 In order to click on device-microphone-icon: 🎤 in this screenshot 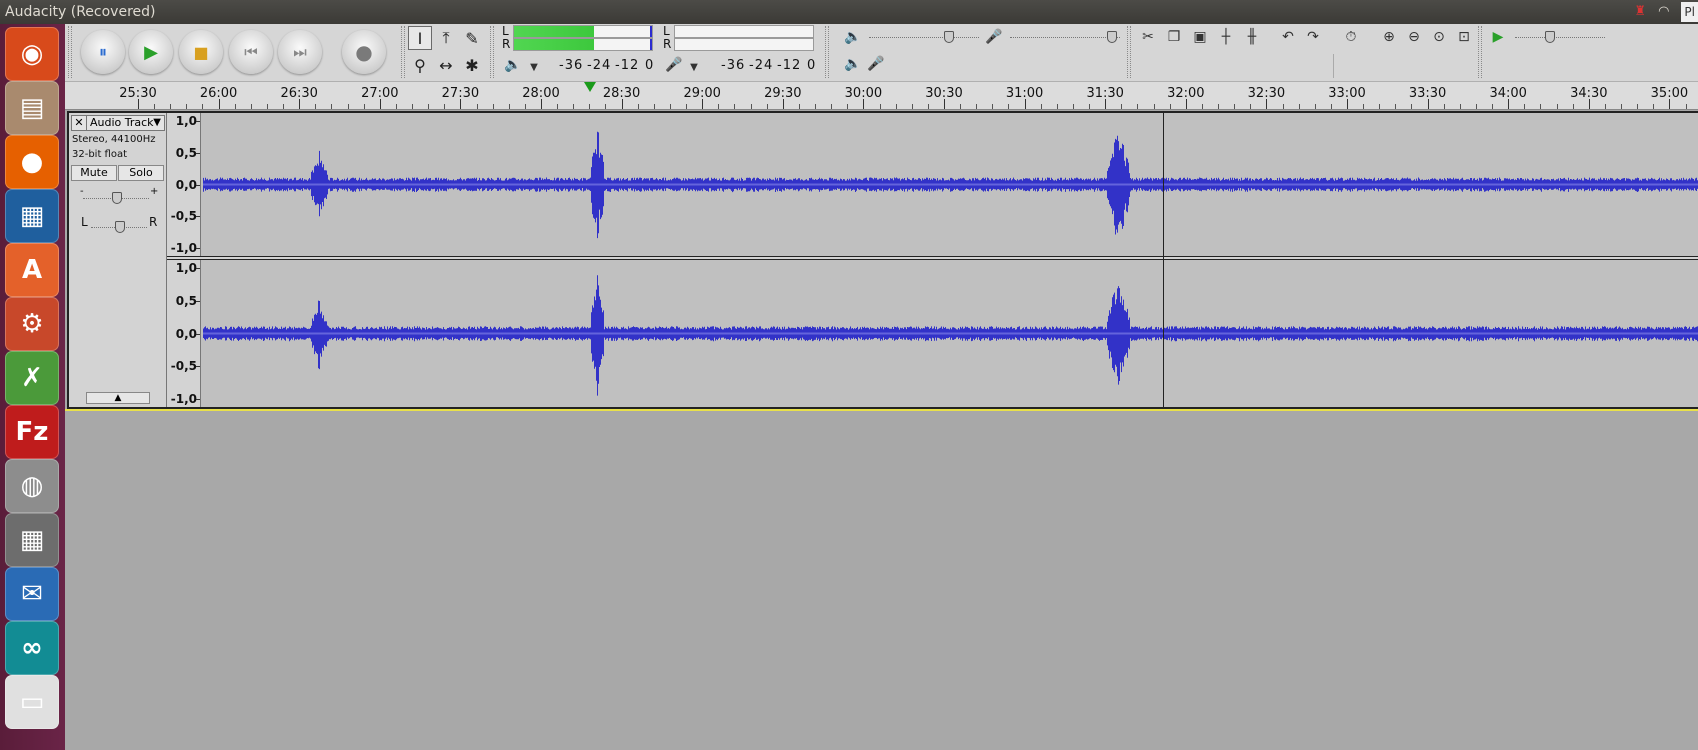, I will do `click(876, 64)`.